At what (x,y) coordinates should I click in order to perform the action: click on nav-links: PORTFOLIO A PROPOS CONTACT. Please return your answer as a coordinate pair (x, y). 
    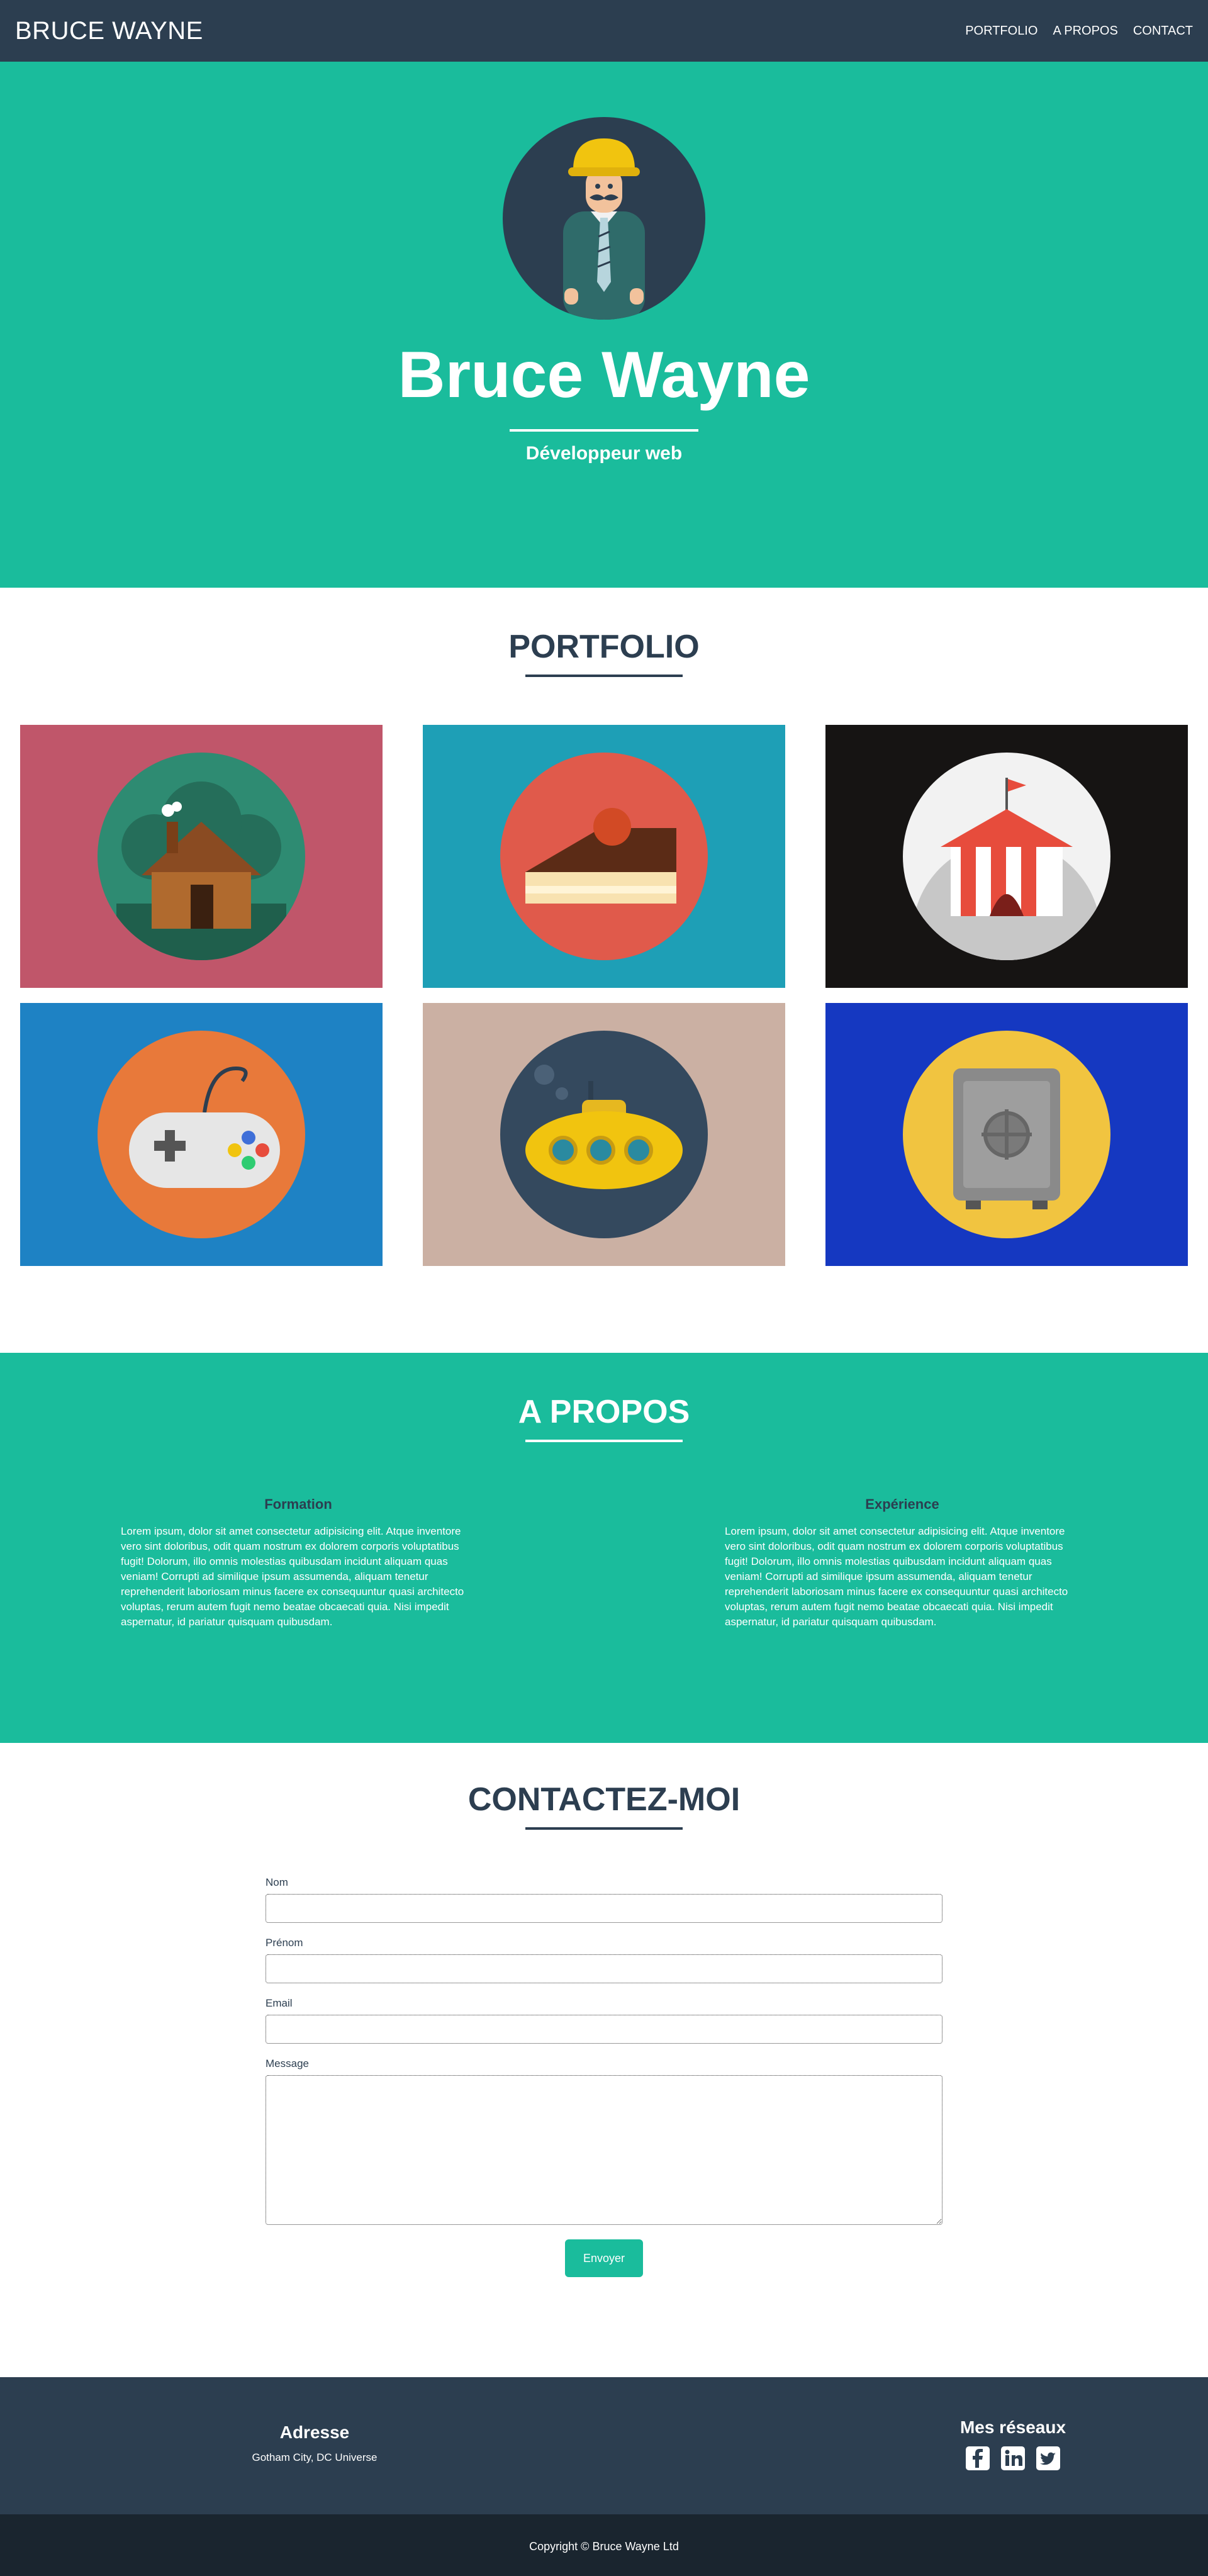
    Looking at the image, I should click on (1079, 31).